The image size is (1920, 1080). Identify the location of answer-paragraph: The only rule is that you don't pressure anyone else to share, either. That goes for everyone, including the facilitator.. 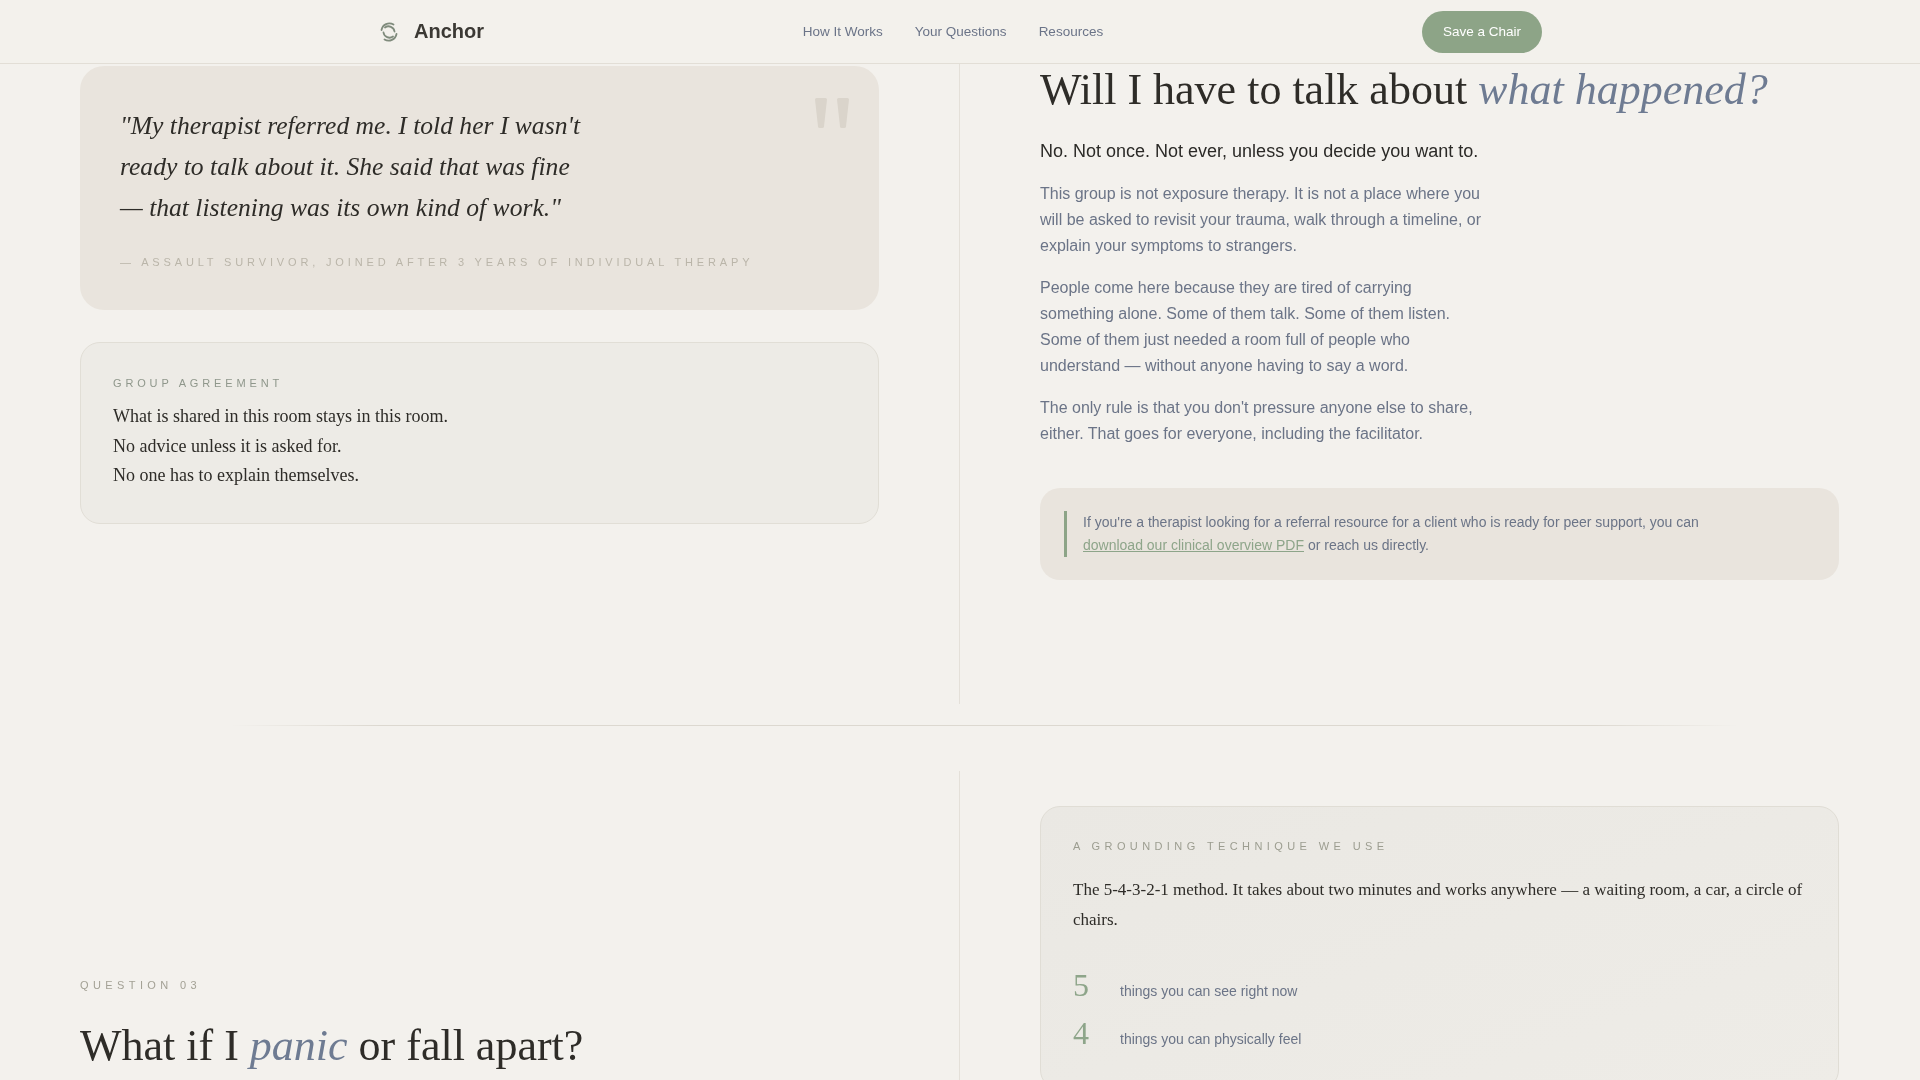
(1257, 420).